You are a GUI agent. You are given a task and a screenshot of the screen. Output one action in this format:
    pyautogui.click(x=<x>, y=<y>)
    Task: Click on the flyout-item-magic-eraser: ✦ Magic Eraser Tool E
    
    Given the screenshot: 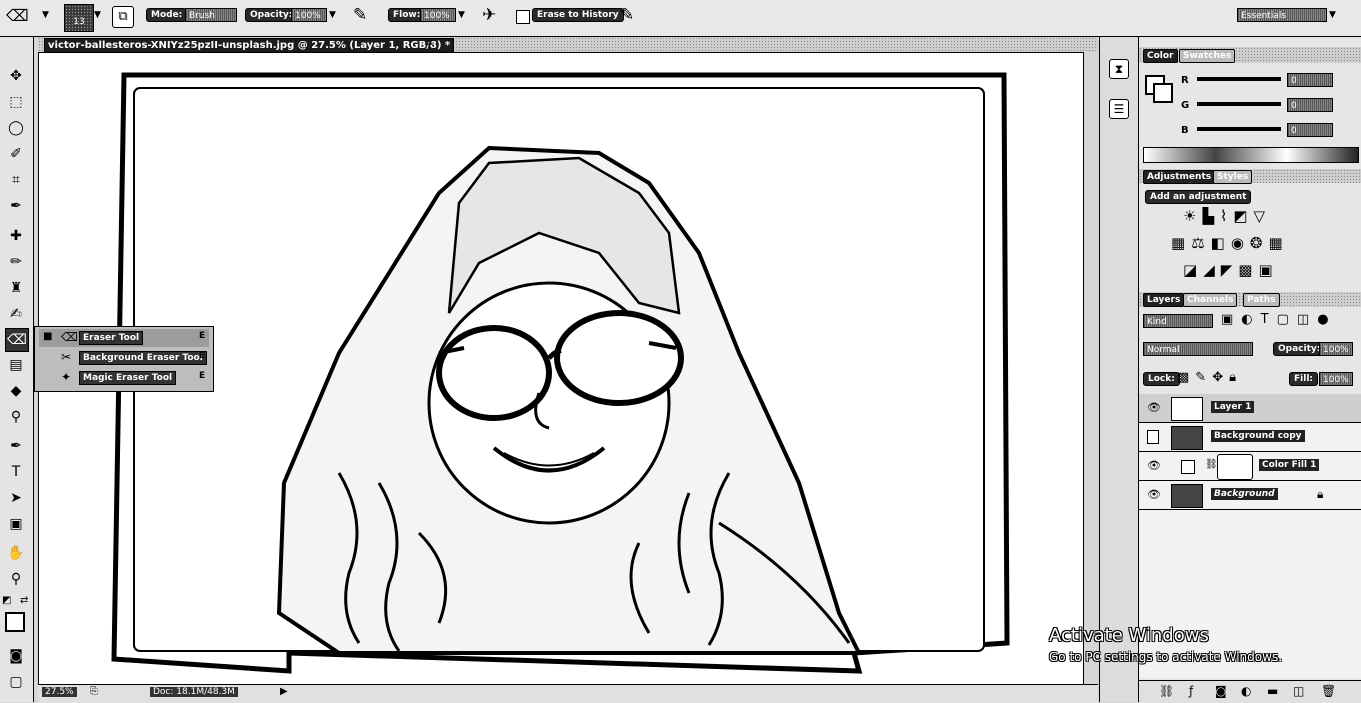 What is the action you would take?
    pyautogui.click(x=124, y=378)
    